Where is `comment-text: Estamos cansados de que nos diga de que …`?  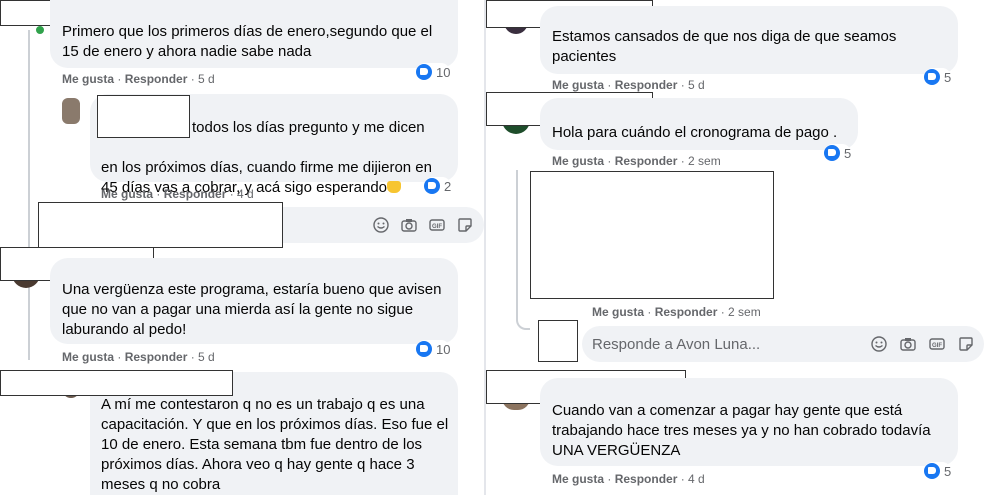
comment-text: Estamos cansados de que nos diga de que … is located at coordinates (724, 46).